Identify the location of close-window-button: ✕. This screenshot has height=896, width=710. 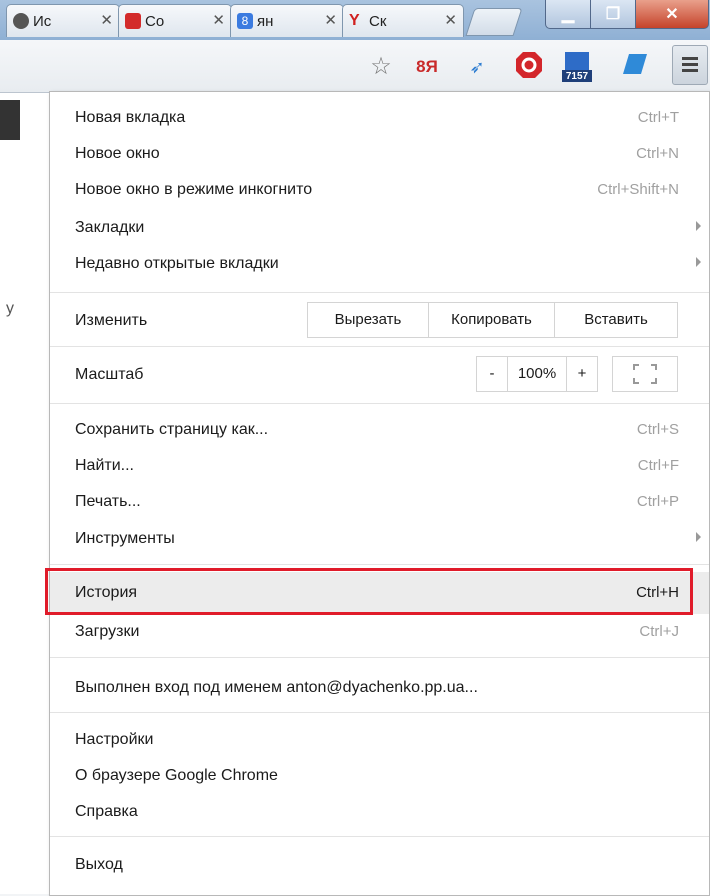
(672, 14).